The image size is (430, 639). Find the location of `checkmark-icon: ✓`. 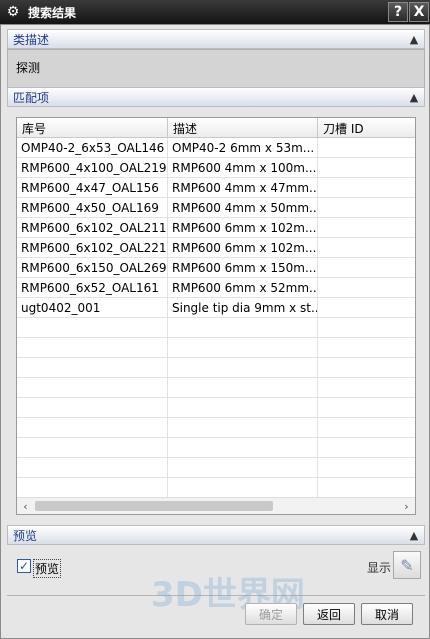

checkmark-icon: ✓ is located at coordinates (24, 566).